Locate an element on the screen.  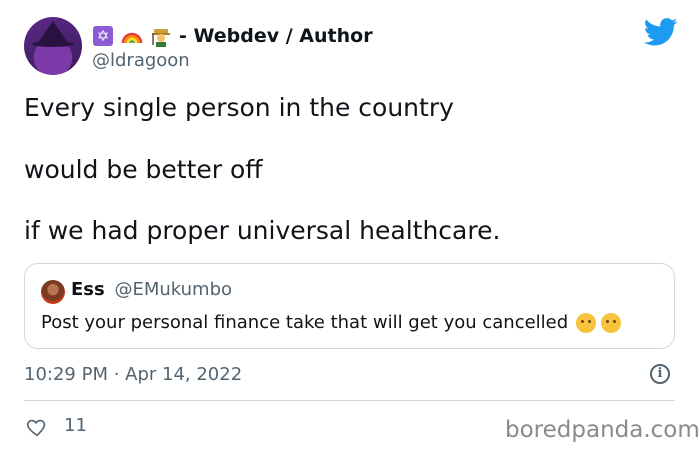
like-count: 11 is located at coordinates (75, 425).